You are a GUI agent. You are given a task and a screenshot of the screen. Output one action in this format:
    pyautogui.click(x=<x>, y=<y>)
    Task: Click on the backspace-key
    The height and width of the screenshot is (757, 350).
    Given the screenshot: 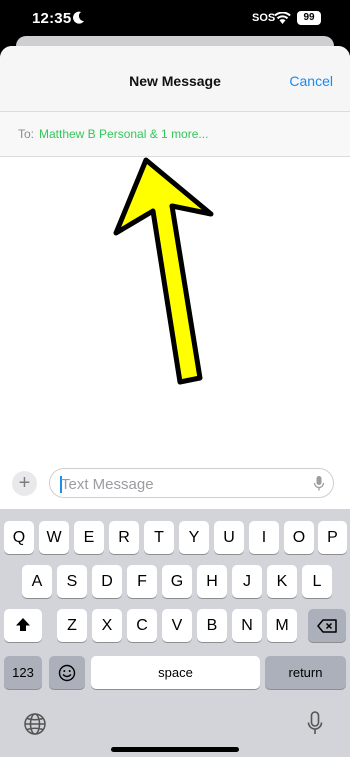 What is the action you would take?
    pyautogui.click(x=327, y=625)
    